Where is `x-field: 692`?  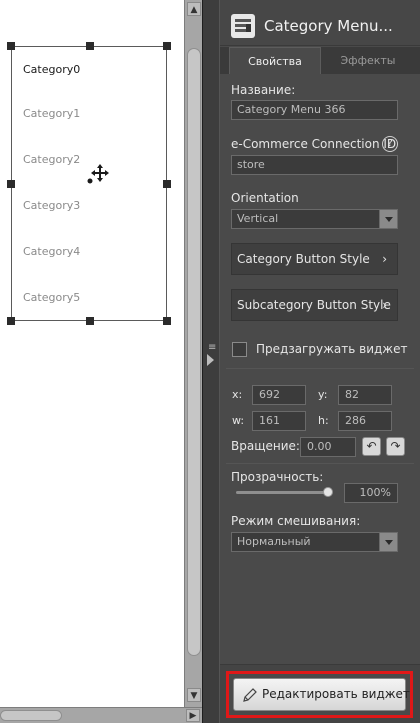
x-field: 692 is located at coordinates (279, 395).